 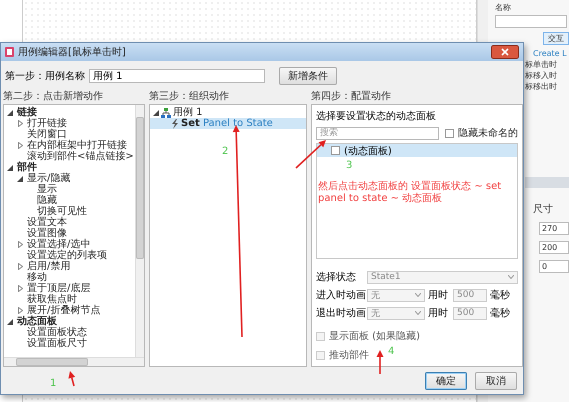 I want to click on tree-item-label: Set Panel to State, so click(x=227, y=123).